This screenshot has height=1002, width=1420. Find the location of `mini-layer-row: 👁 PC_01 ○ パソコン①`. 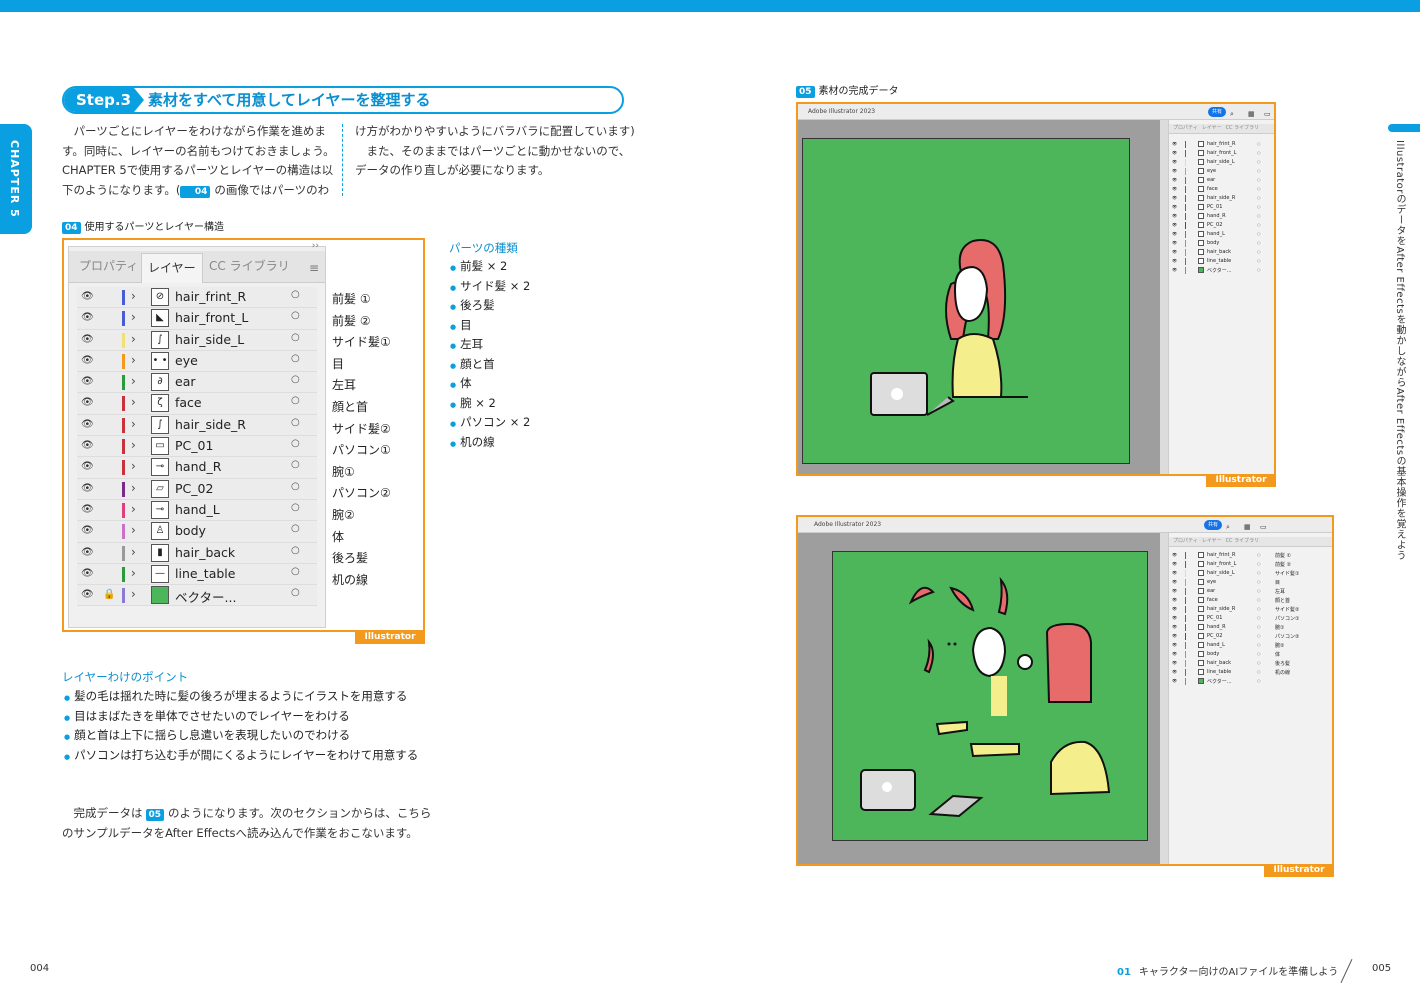

mini-layer-row: 👁 PC_01 ○ パソコン① is located at coordinates (1250, 618).